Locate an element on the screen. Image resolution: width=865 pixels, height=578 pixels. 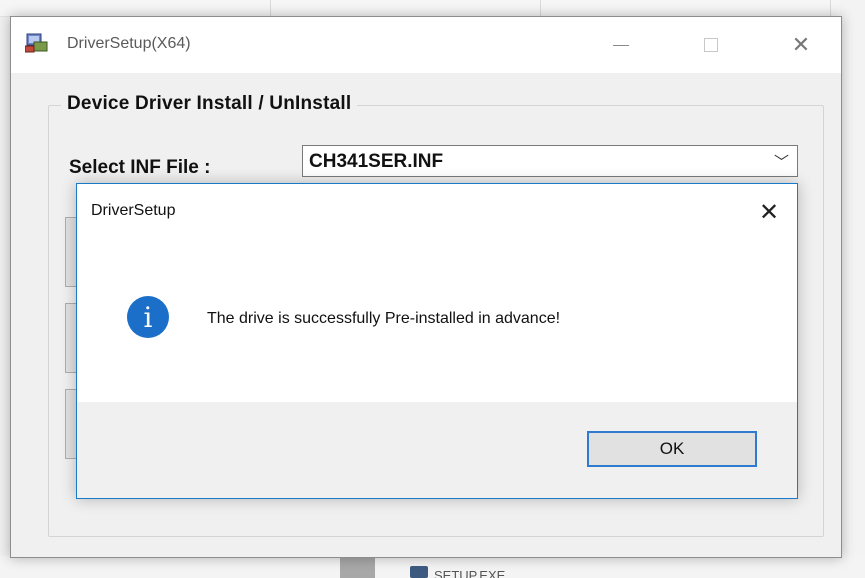
group-title: Device Driver Install / UnInstall is located at coordinates (209, 104).